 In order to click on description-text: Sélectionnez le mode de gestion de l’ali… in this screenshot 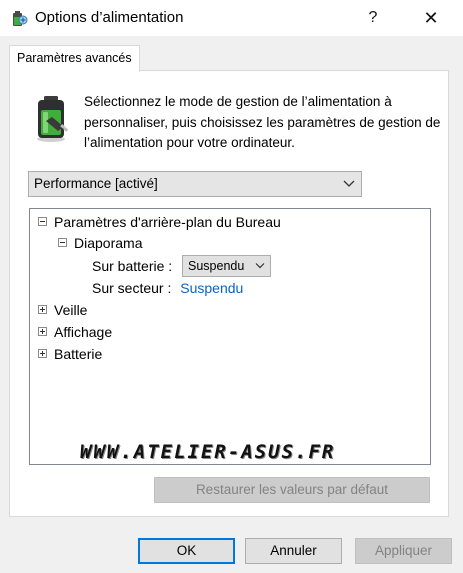, I will do `click(262, 122)`.